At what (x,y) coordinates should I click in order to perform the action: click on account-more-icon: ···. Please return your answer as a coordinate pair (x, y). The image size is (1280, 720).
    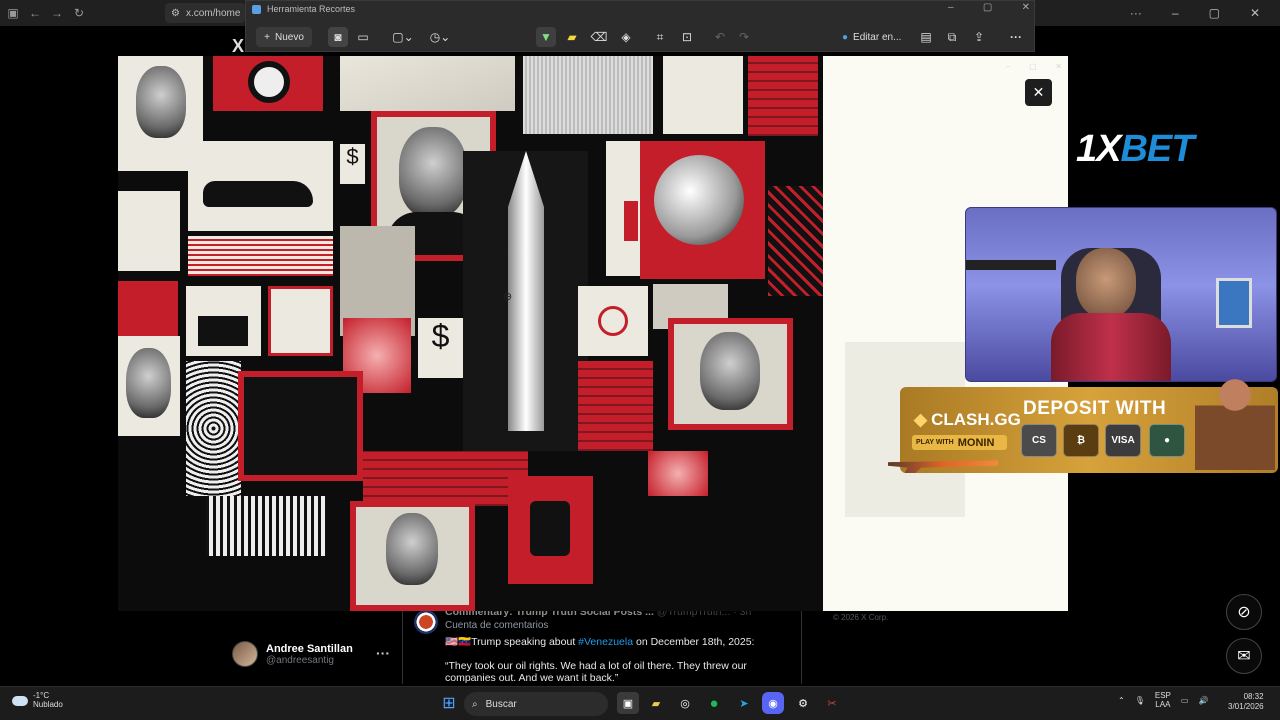
    Looking at the image, I should click on (383, 653).